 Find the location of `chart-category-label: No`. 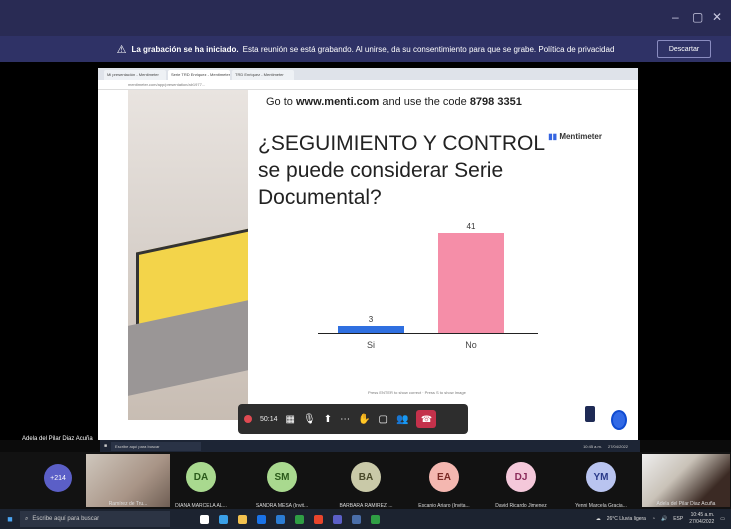

chart-category-label: No is located at coordinates (471, 345).